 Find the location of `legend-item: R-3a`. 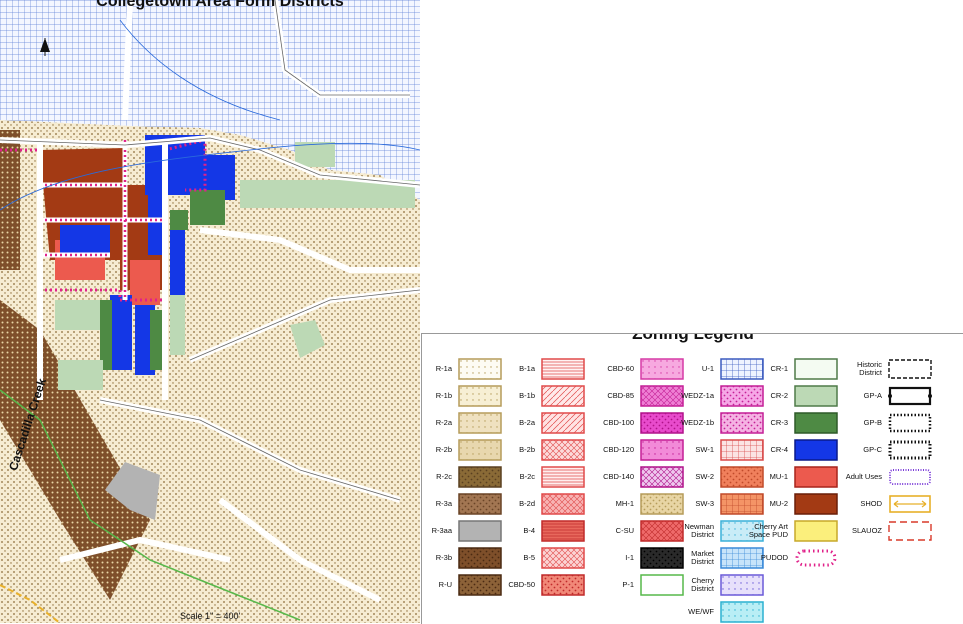

legend-item: R-3a is located at coordinates (462, 504).